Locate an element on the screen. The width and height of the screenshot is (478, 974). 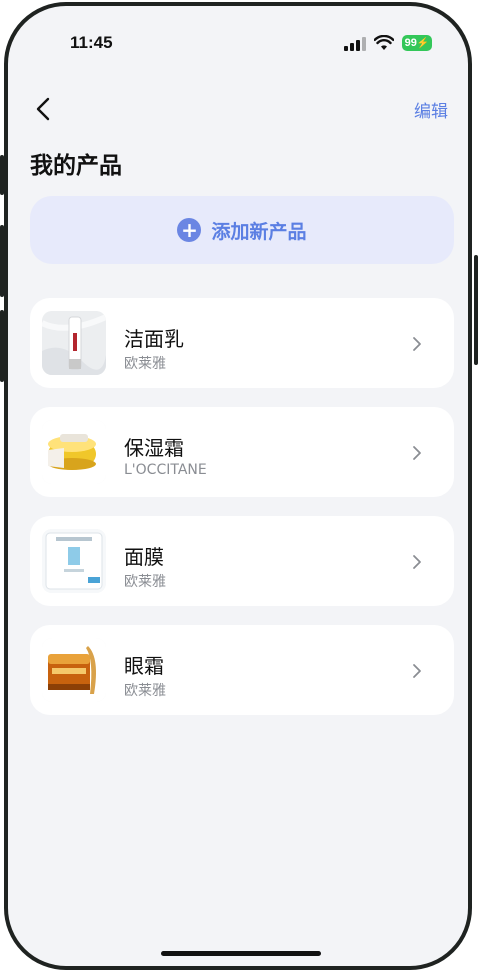
product-name: 洁面乳 is located at coordinates (154, 339).